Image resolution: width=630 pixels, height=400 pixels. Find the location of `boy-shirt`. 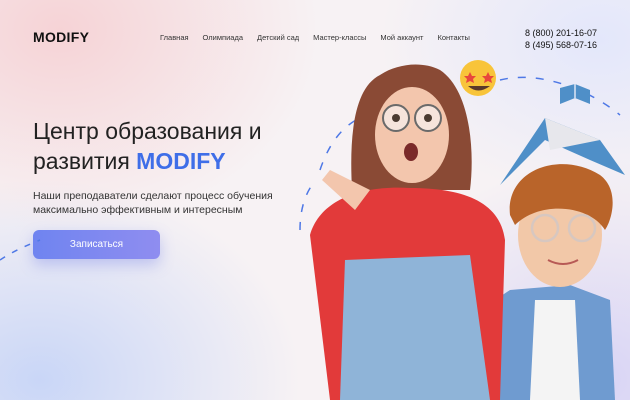

boy-shirt is located at coordinates (555, 350).